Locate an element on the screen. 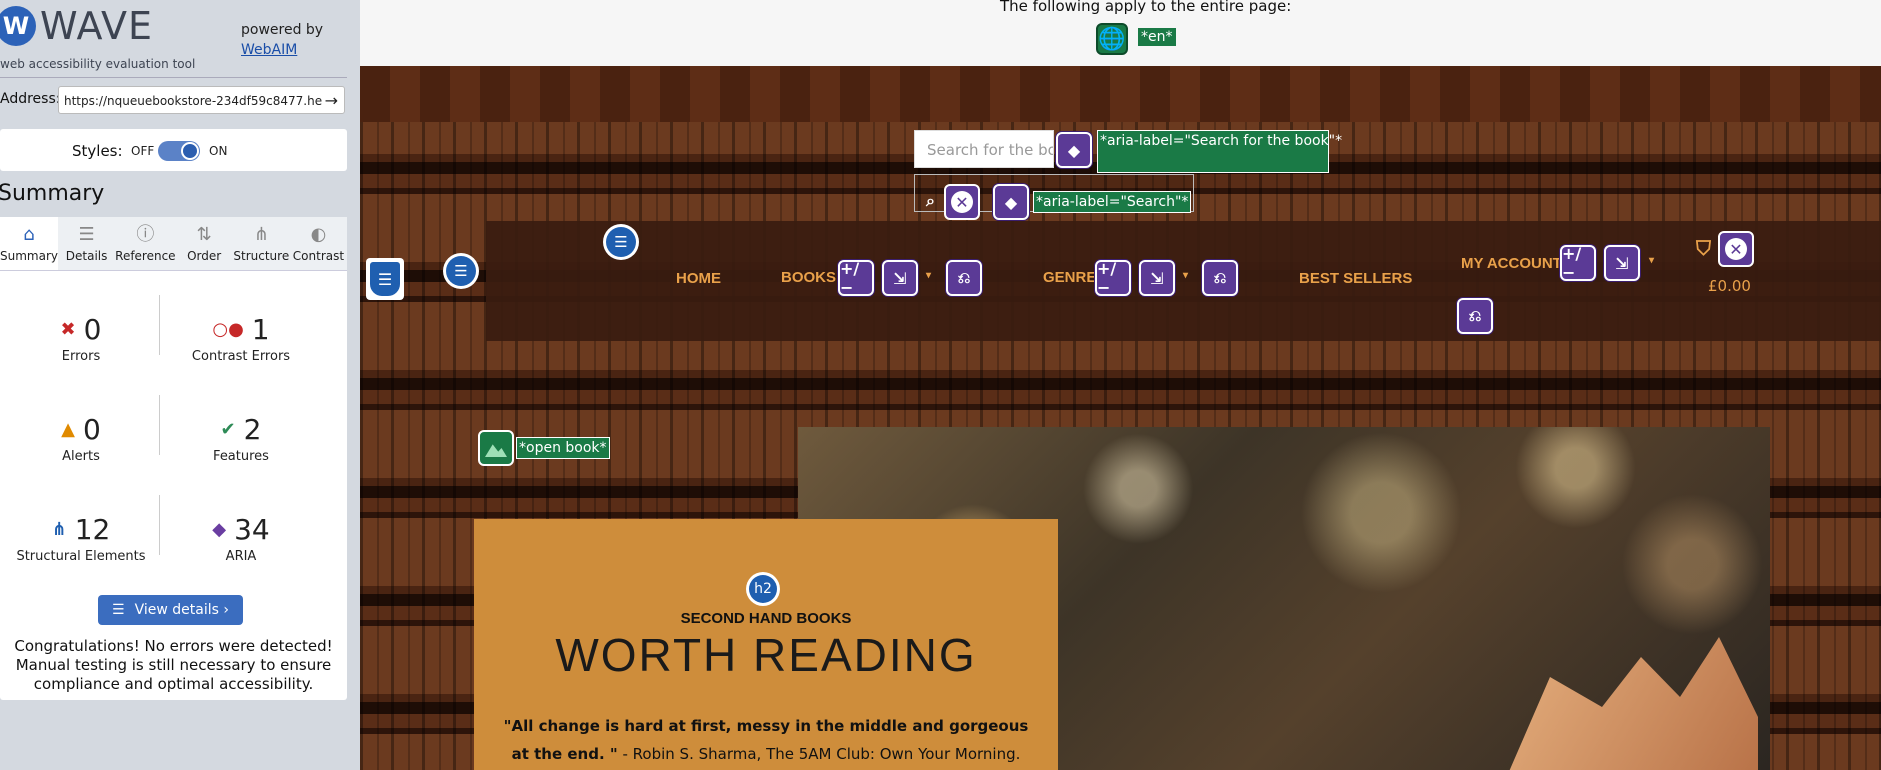 Image resolution: width=1881 pixels, height=770 pixels. nav-my-account: MY ACCOUNT is located at coordinates (1511, 263).